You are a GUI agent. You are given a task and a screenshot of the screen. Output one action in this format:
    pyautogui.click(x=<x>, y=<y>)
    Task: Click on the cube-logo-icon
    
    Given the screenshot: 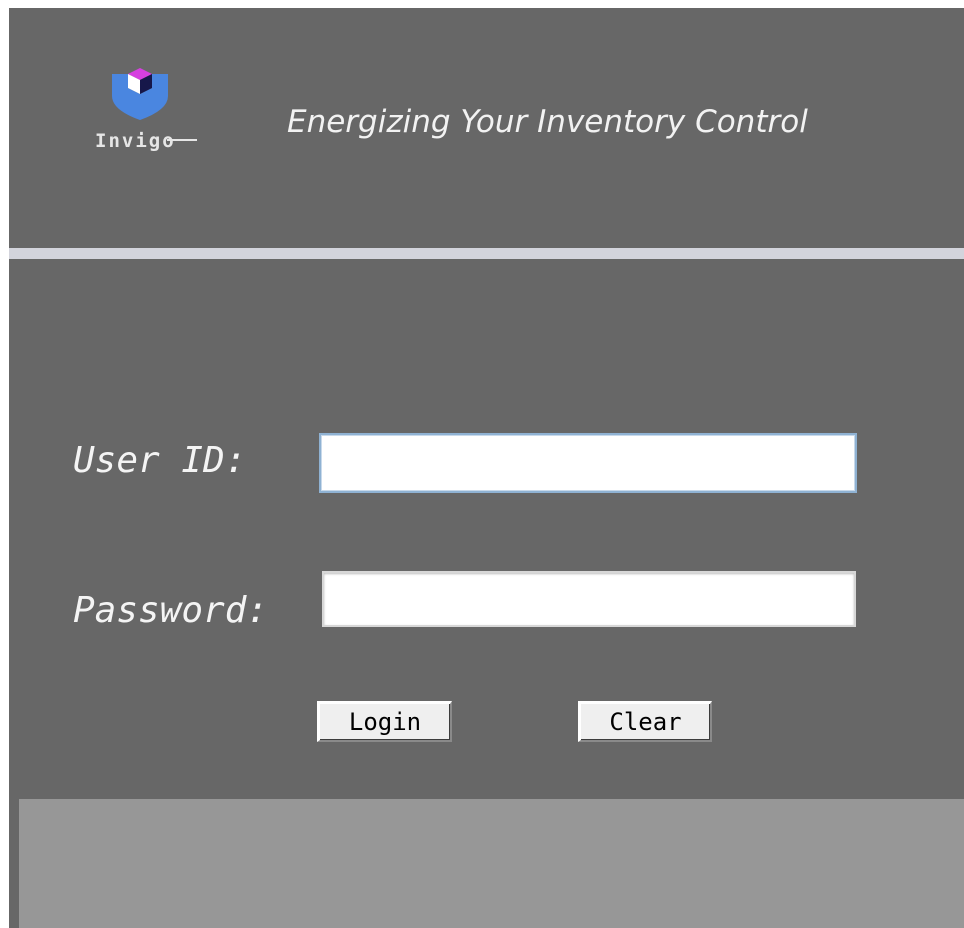 What is the action you would take?
    pyautogui.click(x=140, y=94)
    